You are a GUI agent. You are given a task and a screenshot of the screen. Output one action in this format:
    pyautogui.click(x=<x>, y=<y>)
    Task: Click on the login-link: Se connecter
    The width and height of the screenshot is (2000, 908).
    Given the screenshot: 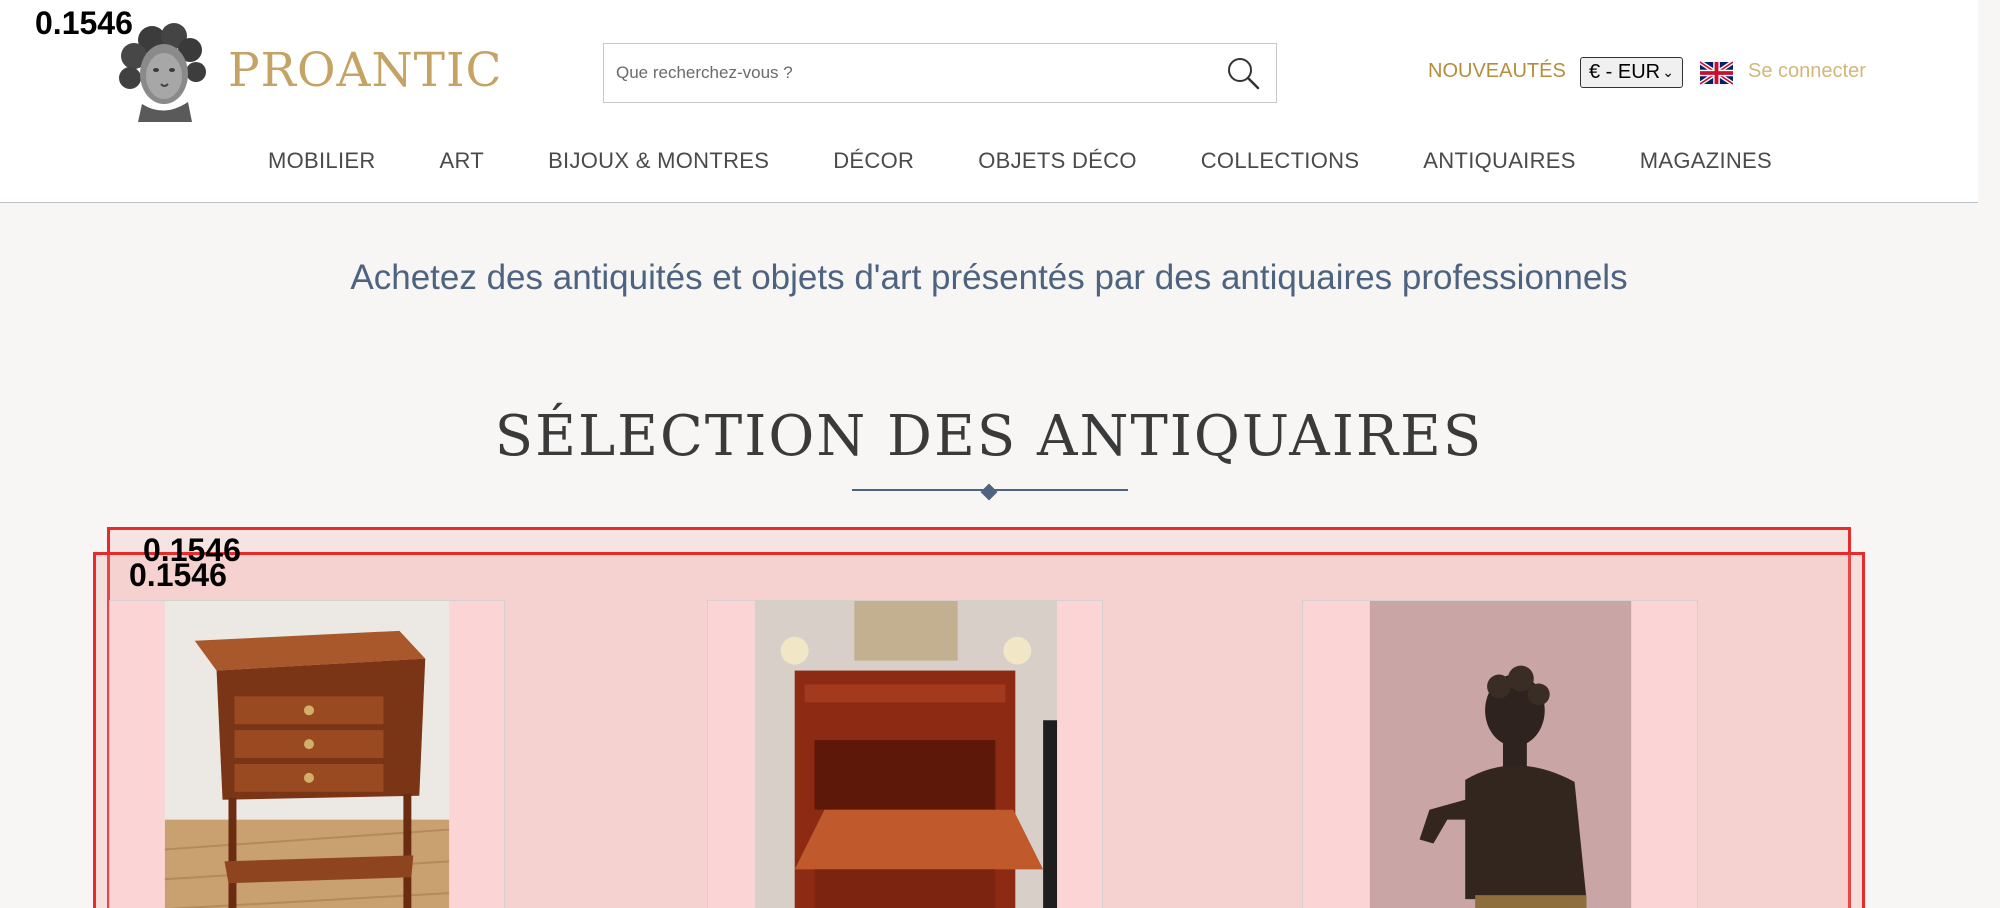 What is the action you would take?
    pyautogui.click(x=1807, y=71)
    